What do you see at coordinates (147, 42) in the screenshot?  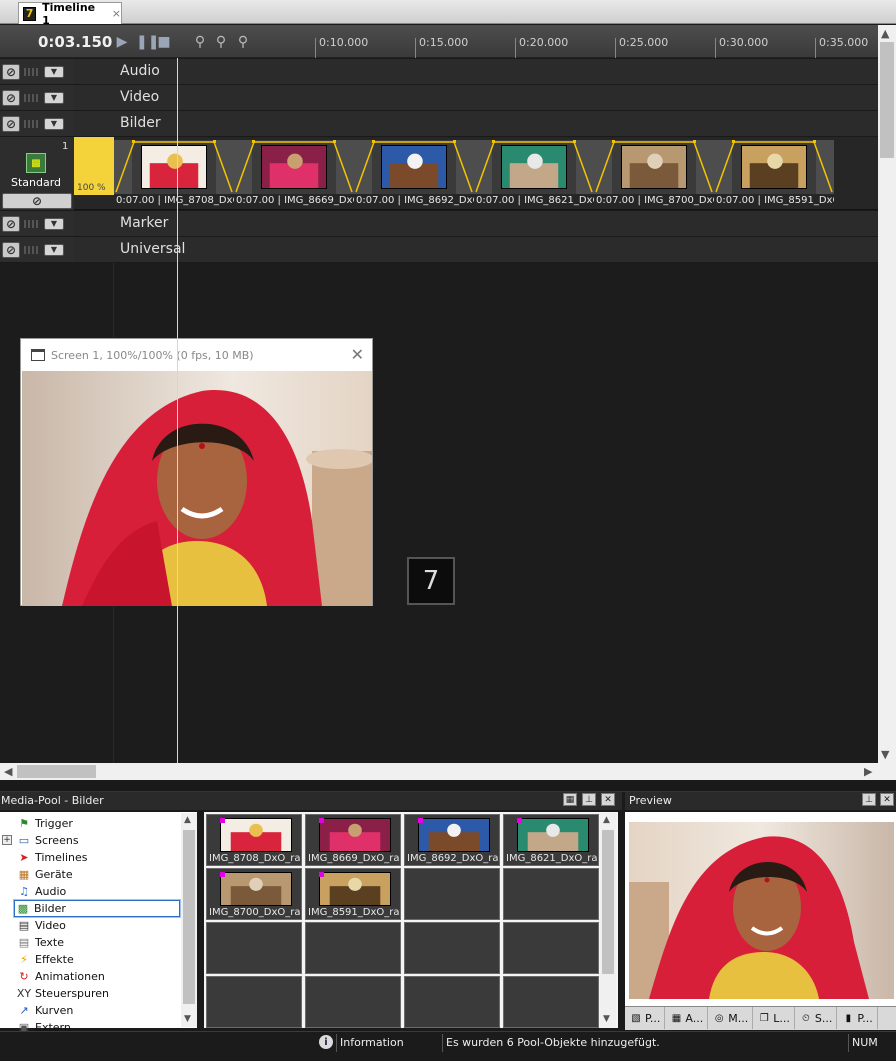 I see `pause-icon: ❚❚` at bounding box center [147, 42].